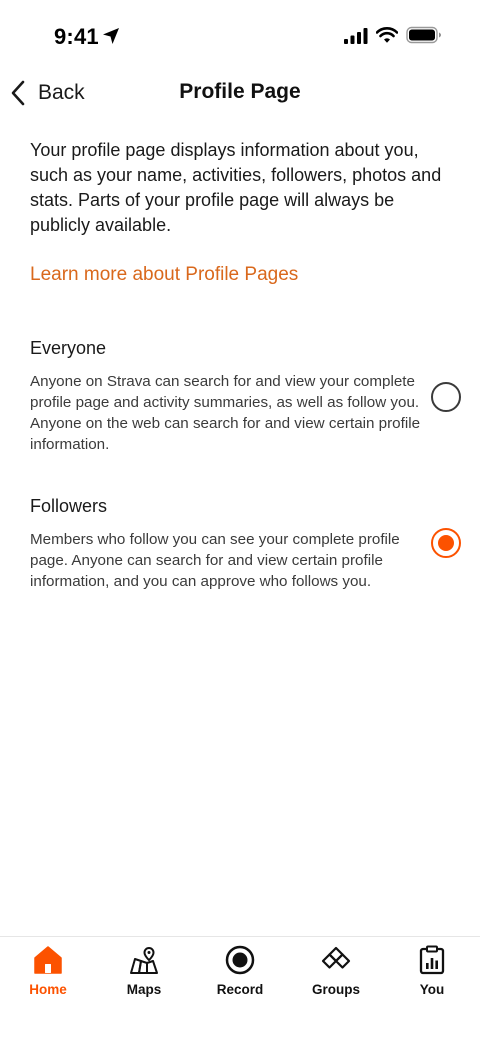 This screenshot has height=1040, width=480. What do you see at coordinates (144, 960) in the screenshot?
I see `map-icon` at bounding box center [144, 960].